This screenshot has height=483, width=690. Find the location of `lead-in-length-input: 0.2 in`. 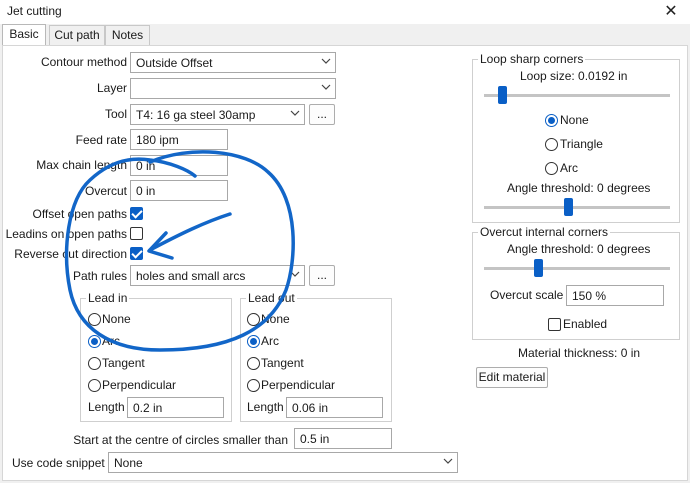

lead-in-length-input: 0.2 in is located at coordinates (175, 407).